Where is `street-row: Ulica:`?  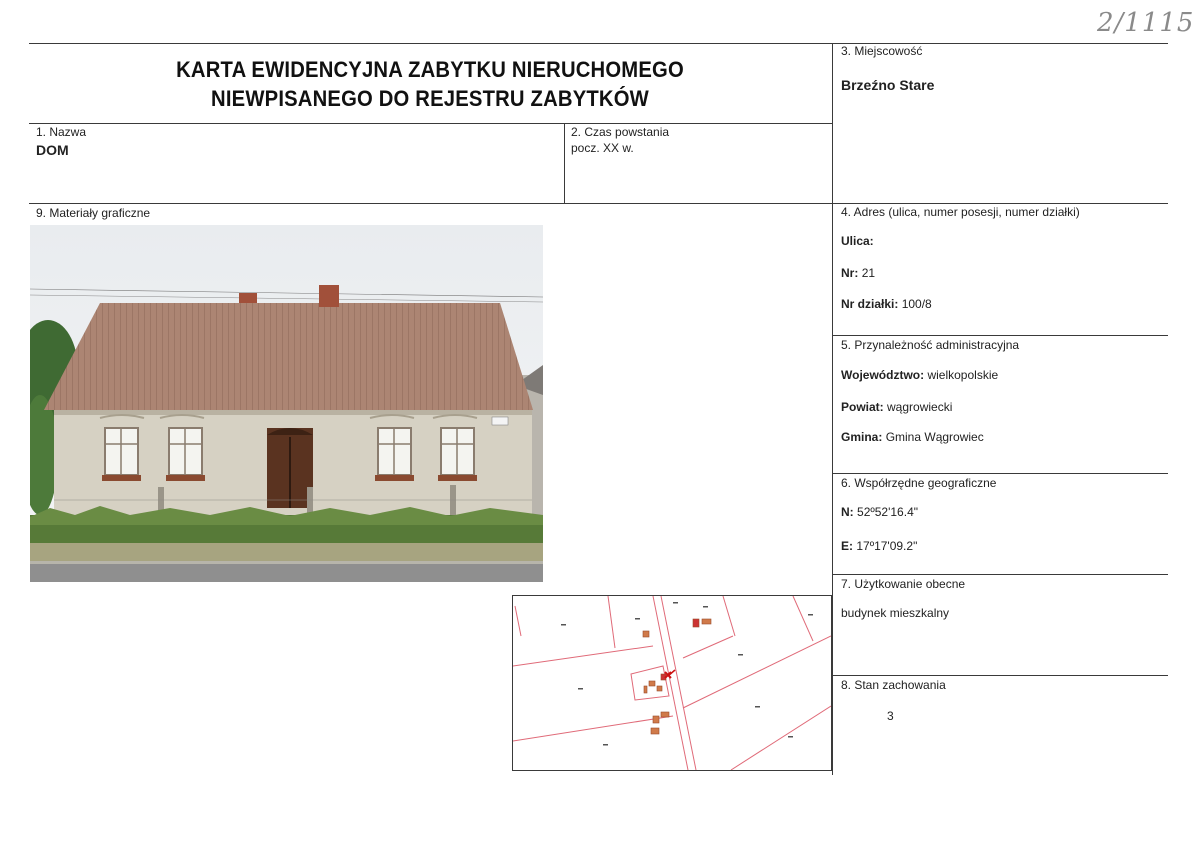
street-row: Ulica: is located at coordinates (857, 241).